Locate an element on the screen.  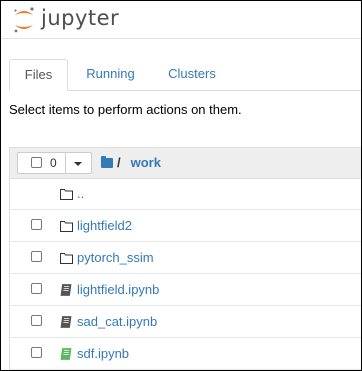
list-item: lightfield.ipynb is located at coordinates (185, 290).